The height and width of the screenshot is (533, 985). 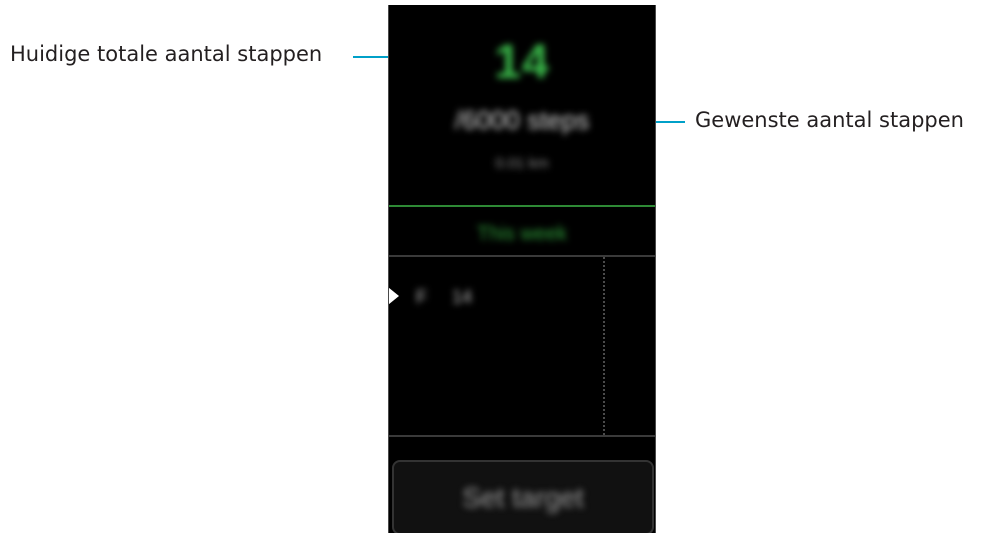 What do you see at coordinates (829, 120) in the screenshot?
I see `callout-target-steps: Gewenste aantal stappen` at bounding box center [829, 120].